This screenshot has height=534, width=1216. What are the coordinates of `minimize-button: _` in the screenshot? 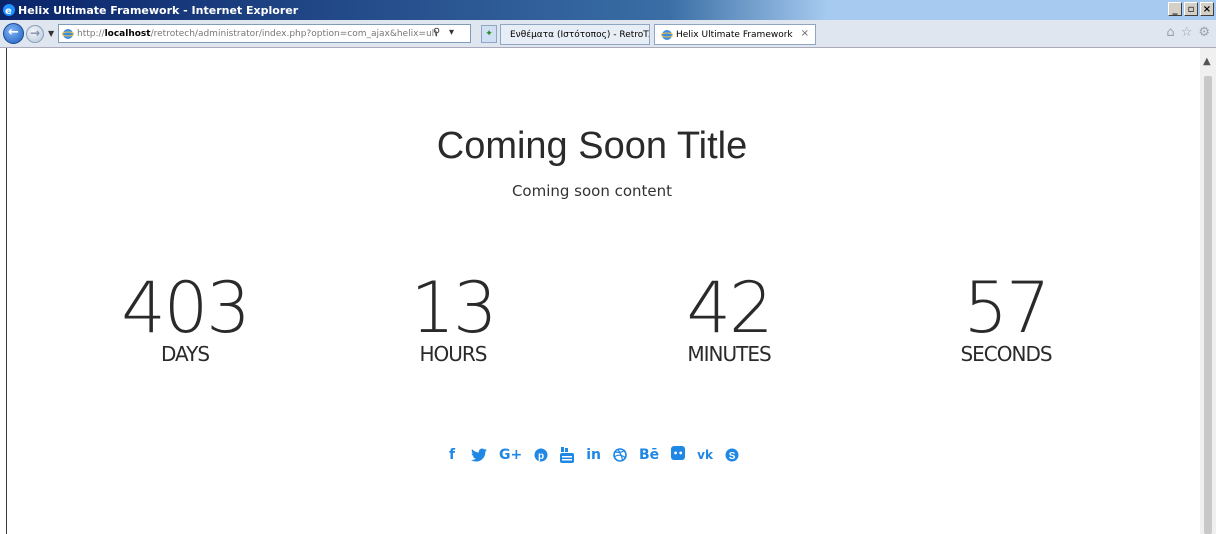 It's located at (1175, 9).